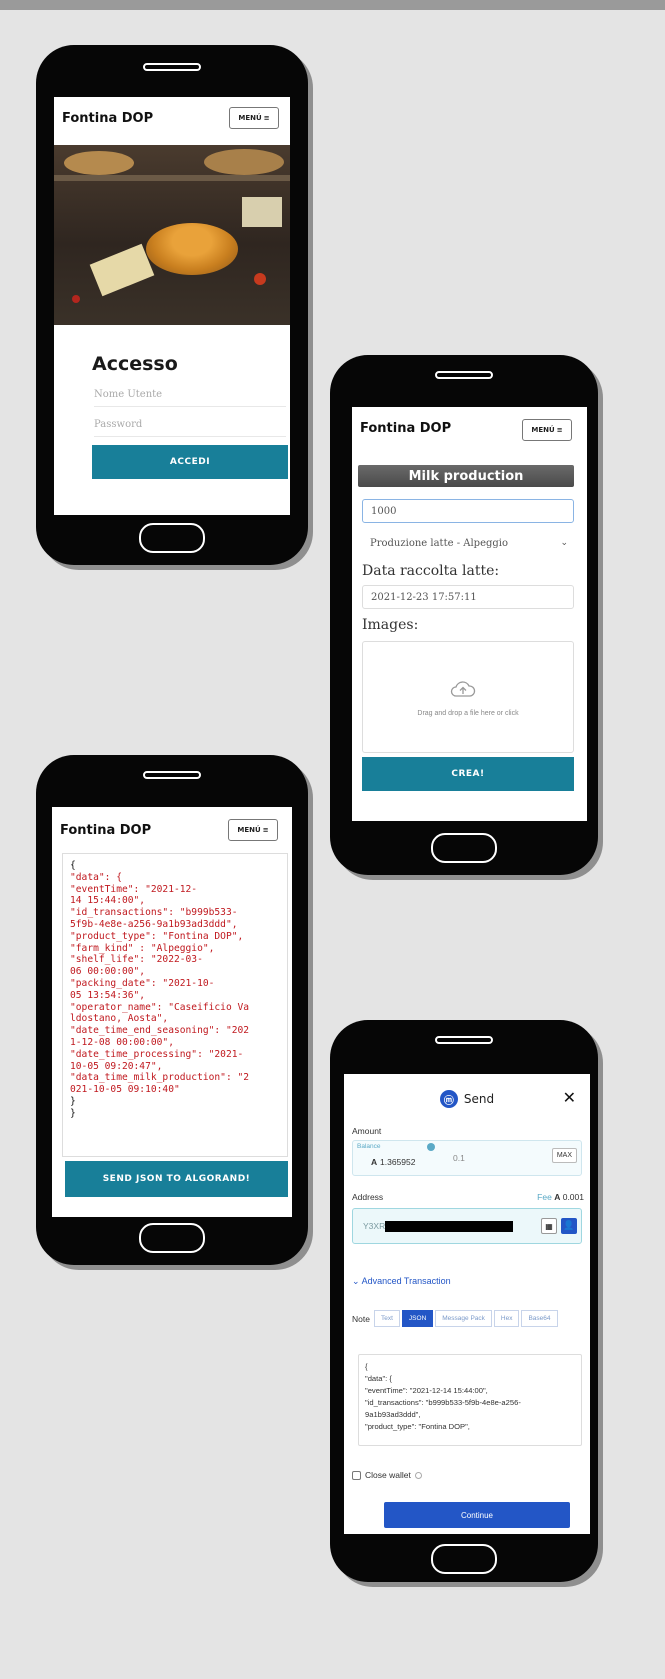  What do you see at coordinates (108, 972) in the screenshot?
I see `json-line: 06 00:00:00",` at bounding box center [108, 972].